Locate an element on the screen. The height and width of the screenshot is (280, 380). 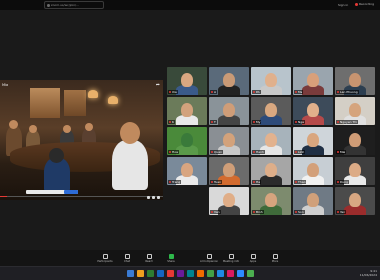
participant-name: Lan Phuong is located at coordinates (347, 92).